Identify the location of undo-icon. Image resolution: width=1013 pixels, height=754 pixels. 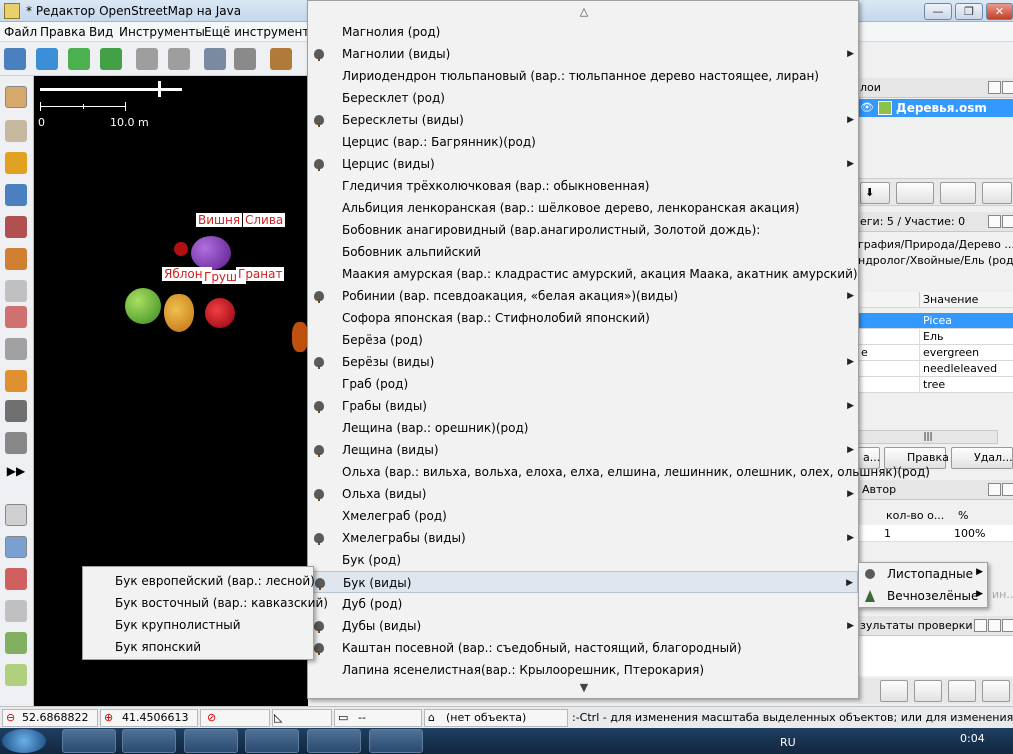
(147, 59).